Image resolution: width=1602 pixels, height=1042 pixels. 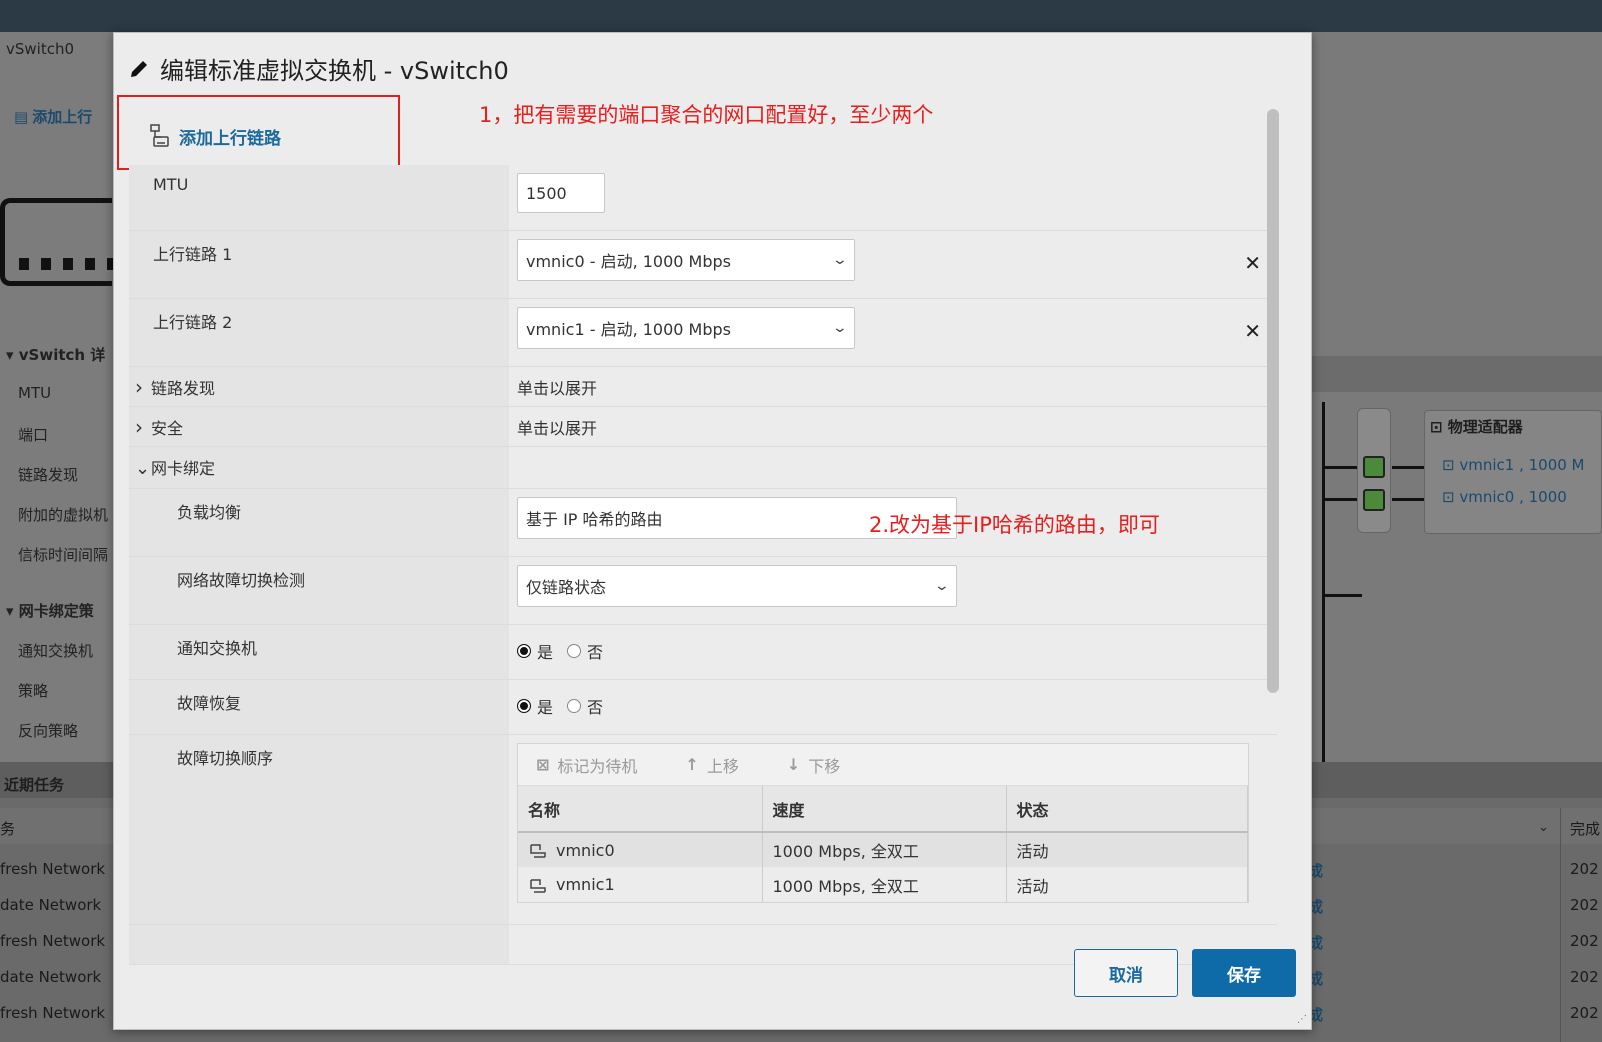 I want to click on mtu-input: 1500, so click(x=561, y=193).